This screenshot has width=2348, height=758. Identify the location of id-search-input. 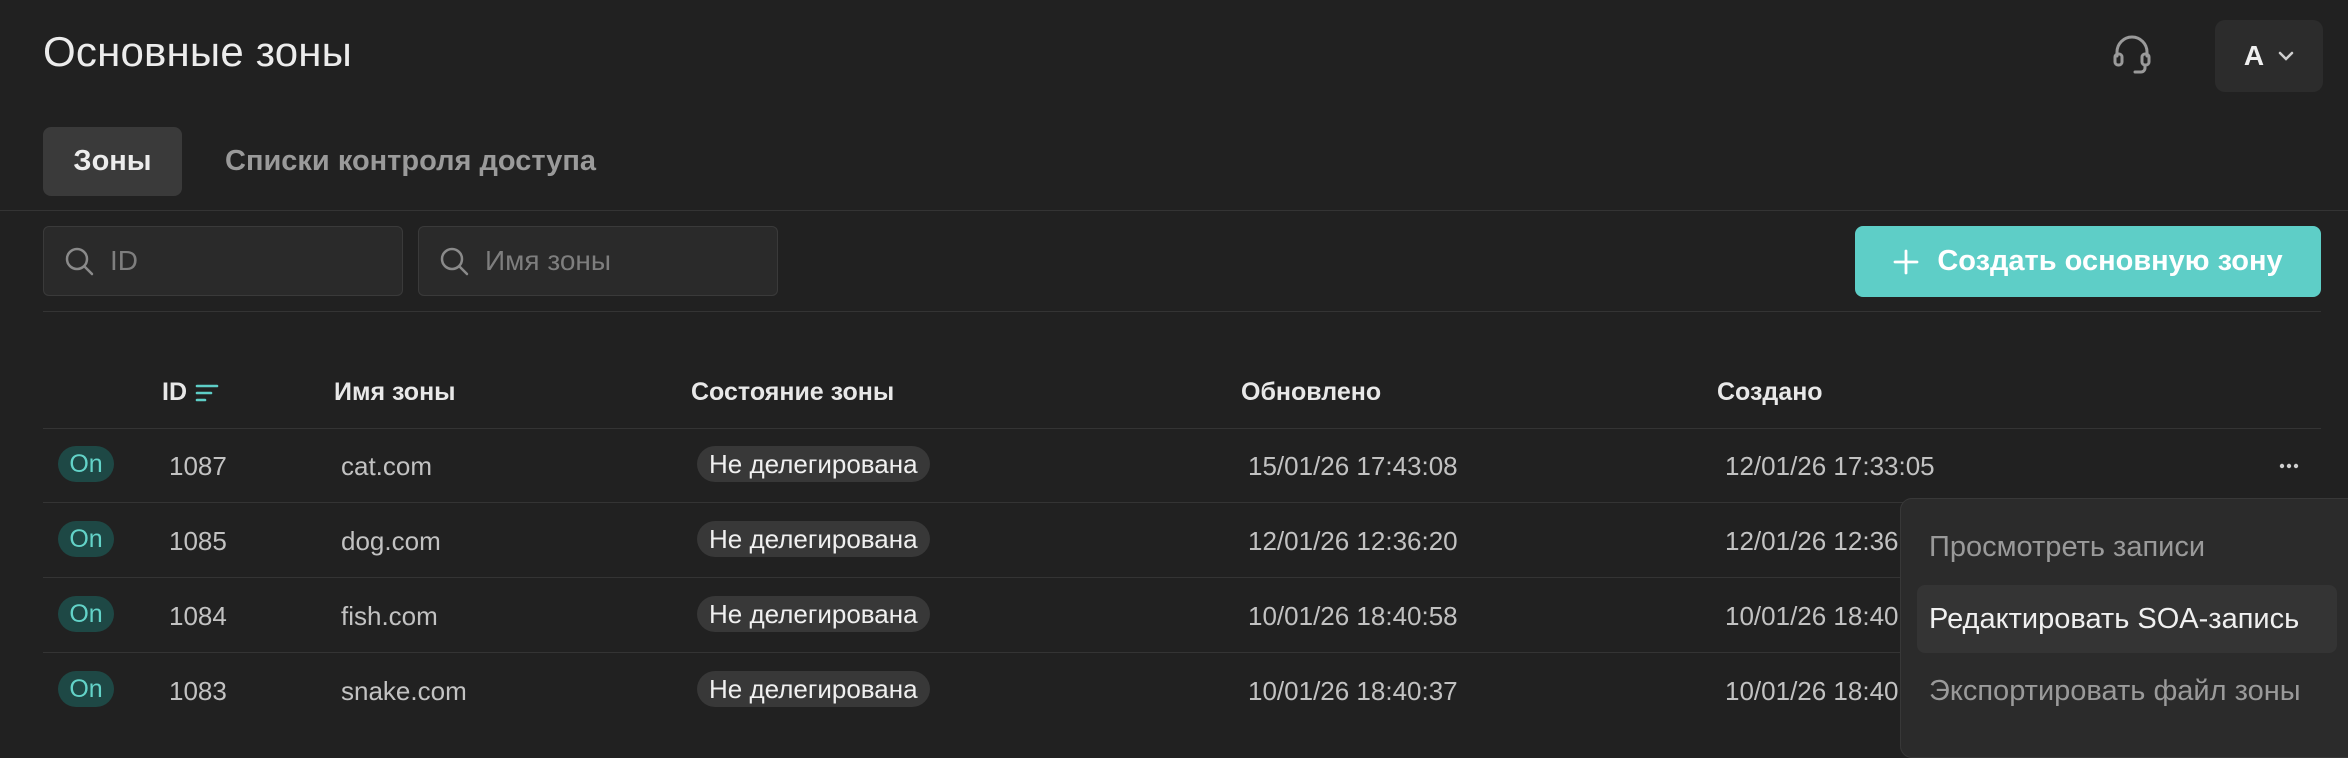
(225, 261).